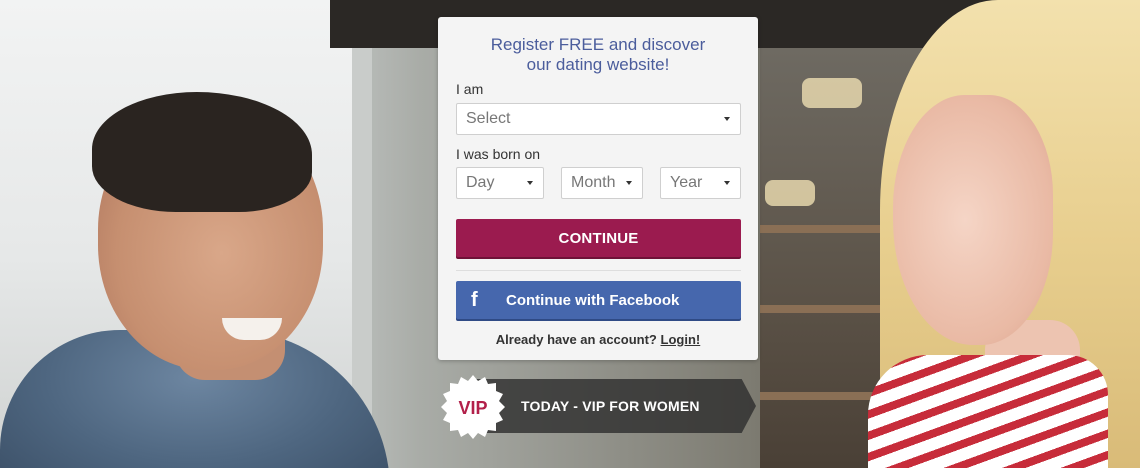  What do you see at coordinates (488, 118) in the screenshot?
I see `gender-select-value: Select` at bounding box center [488, 118].